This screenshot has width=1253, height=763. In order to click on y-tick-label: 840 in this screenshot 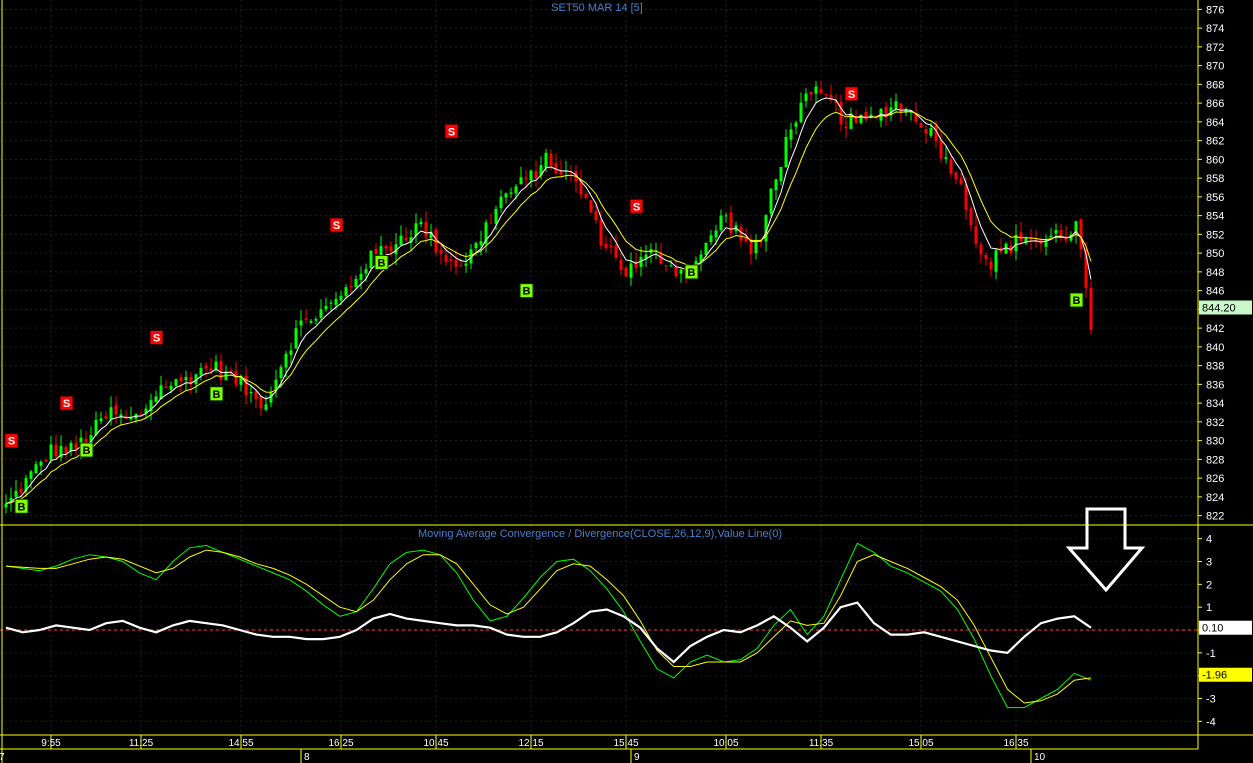, I will do `click(1215, 348)`.